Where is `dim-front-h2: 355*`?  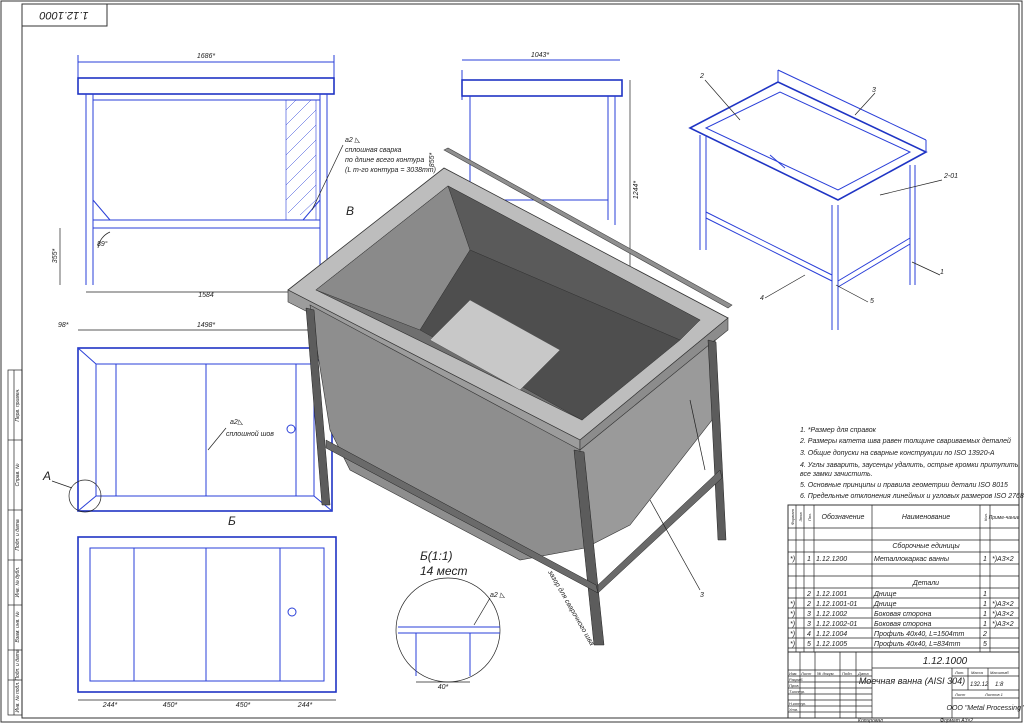
dim-front-h2: 355* is located at coordinates (55, 256).